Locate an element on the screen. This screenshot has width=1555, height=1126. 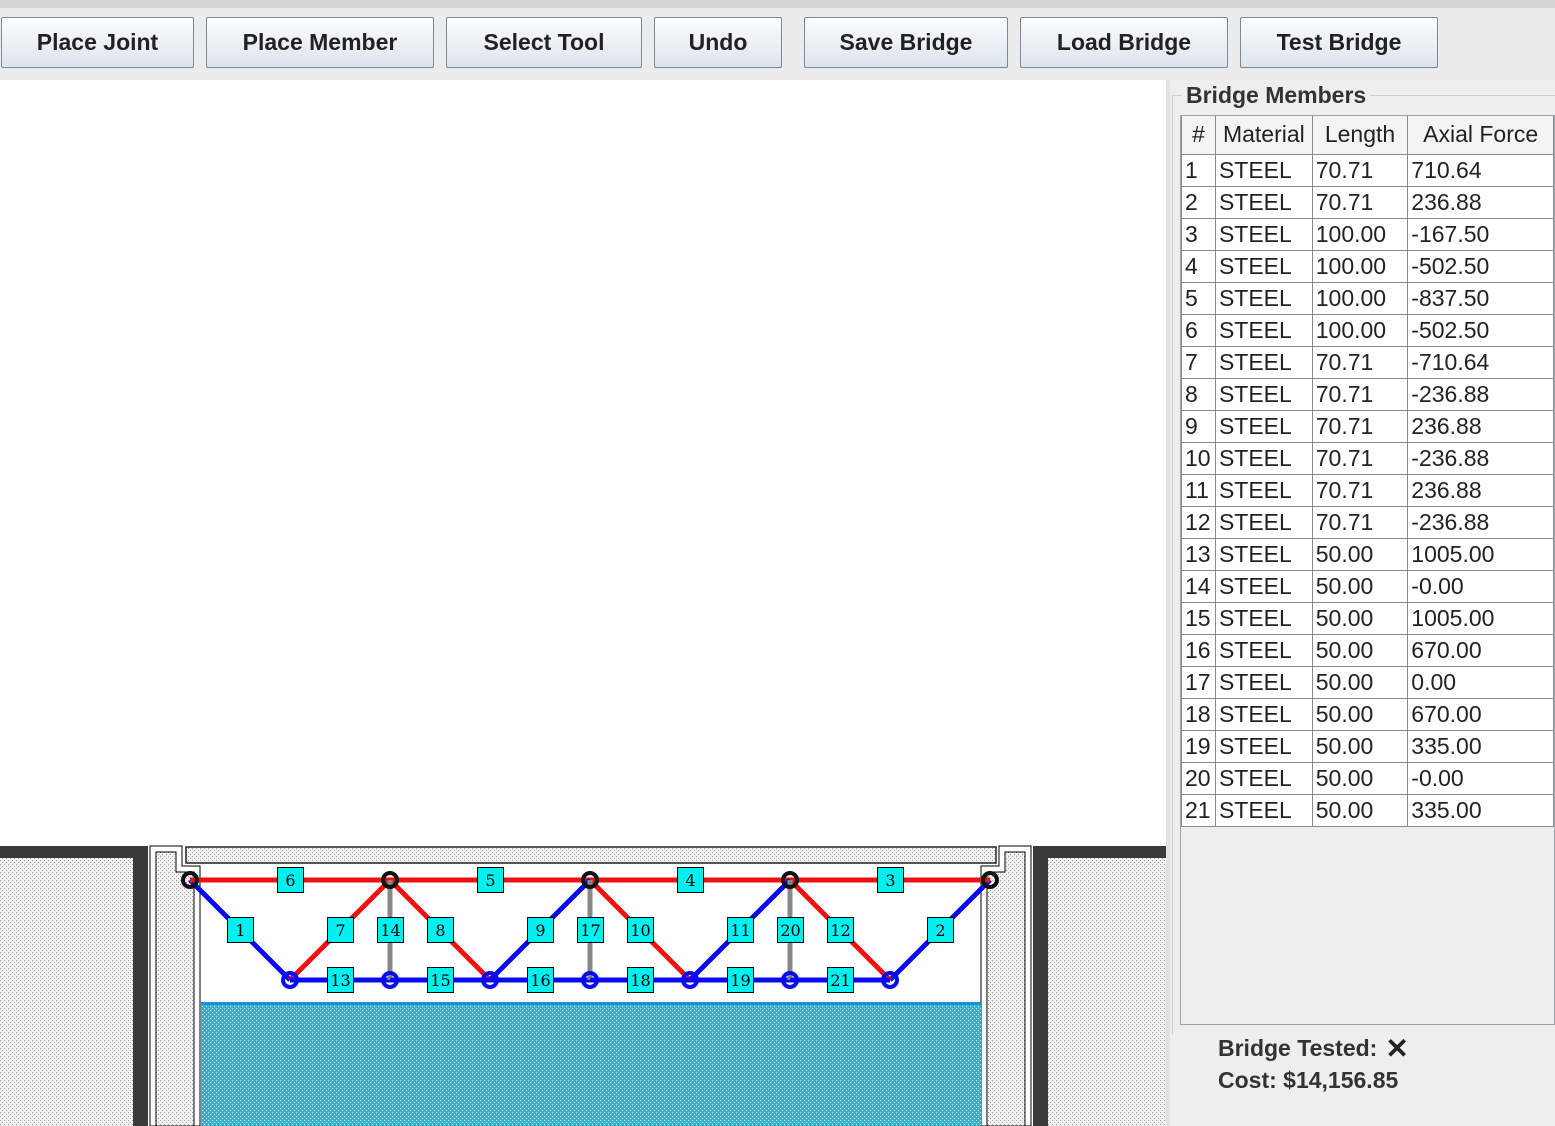
column-header: Length is located at coordinates (1360, 135).